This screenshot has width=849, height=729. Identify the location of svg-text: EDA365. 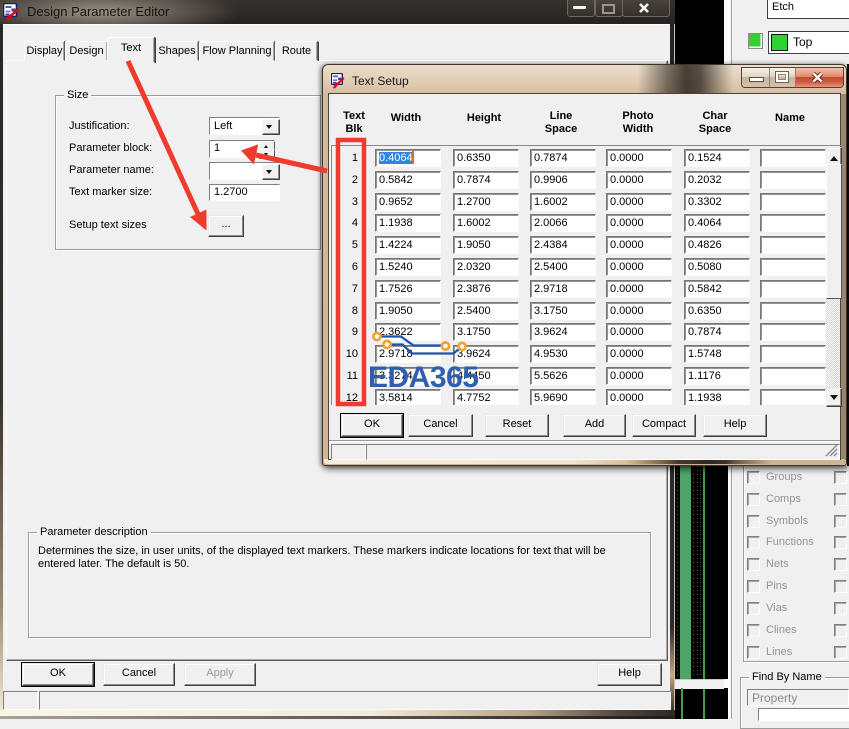
(423, 377).